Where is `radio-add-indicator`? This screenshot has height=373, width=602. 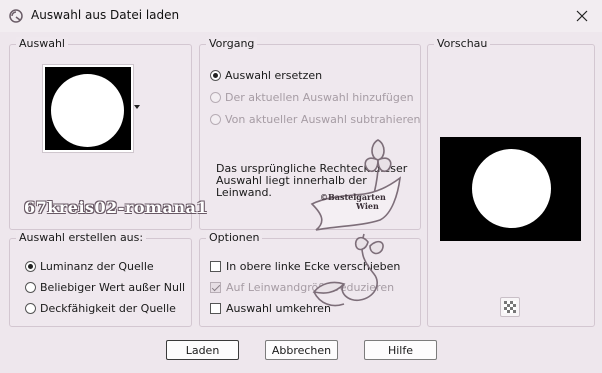 radio-add-indicator is located at coordinates (215, 97).